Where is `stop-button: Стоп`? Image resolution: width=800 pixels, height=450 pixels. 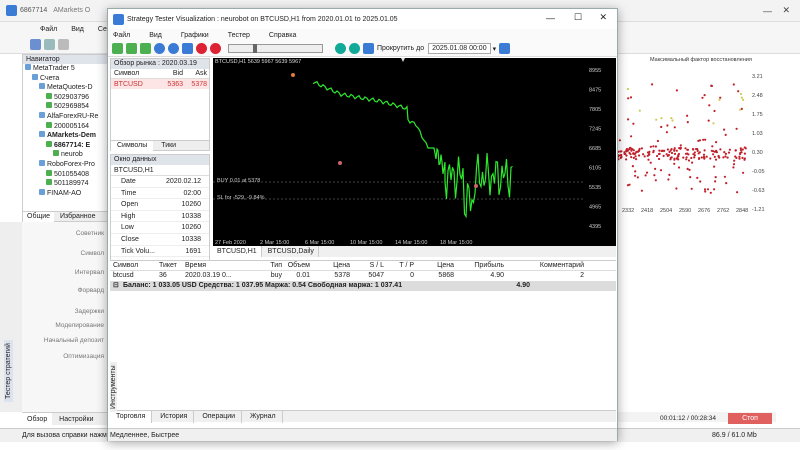
stop-button: Стоп is located at coordinates (750, 418).